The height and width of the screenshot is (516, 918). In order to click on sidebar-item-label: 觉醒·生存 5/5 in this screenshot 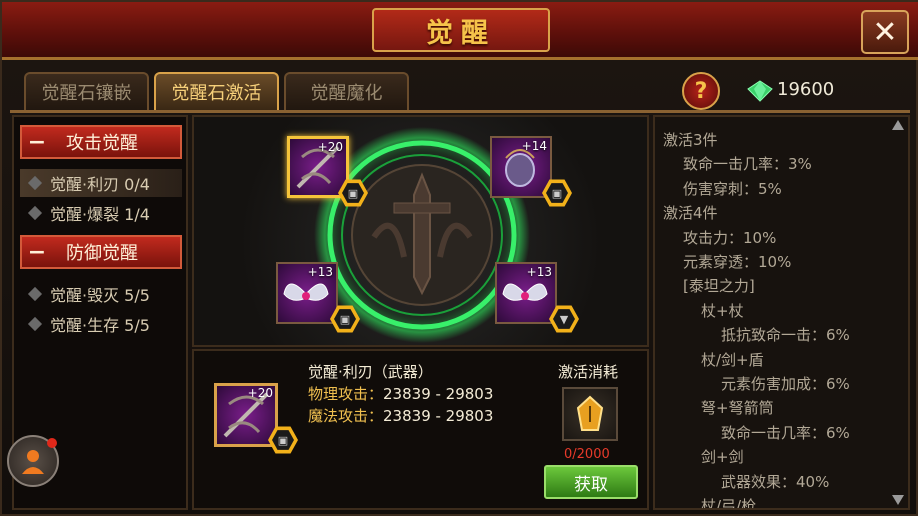, I will do `click(100, 325)`.